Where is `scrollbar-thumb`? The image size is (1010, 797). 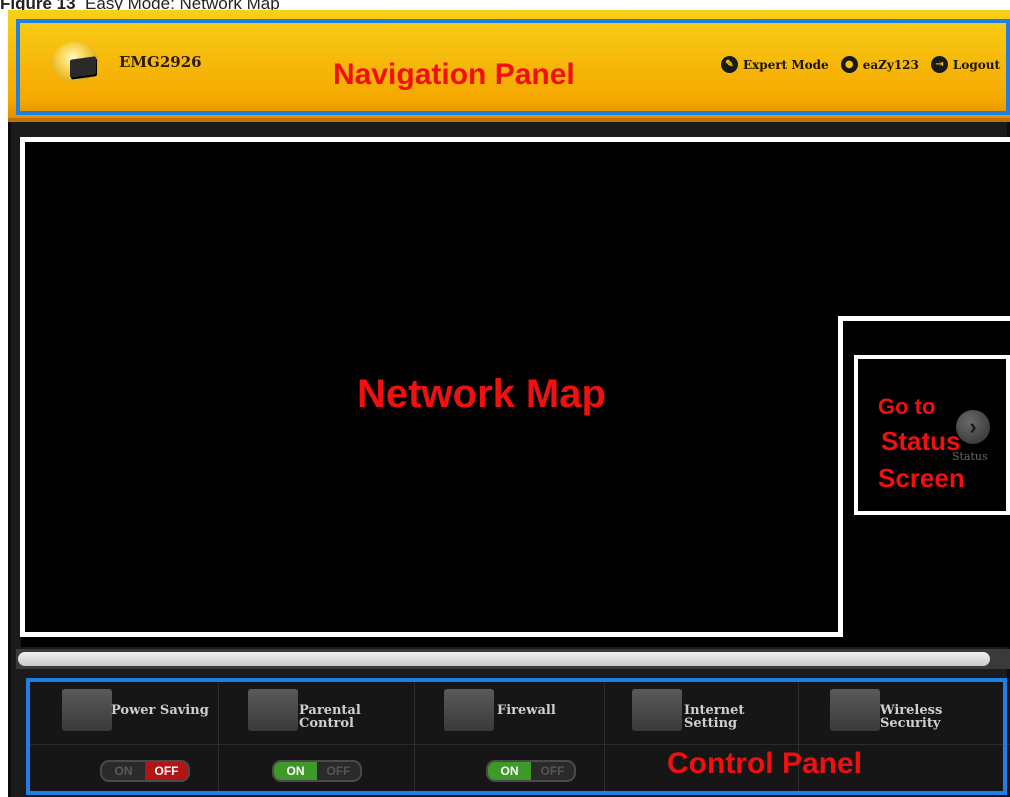 scrollbar-thumb is located at coordinates (504, 659).